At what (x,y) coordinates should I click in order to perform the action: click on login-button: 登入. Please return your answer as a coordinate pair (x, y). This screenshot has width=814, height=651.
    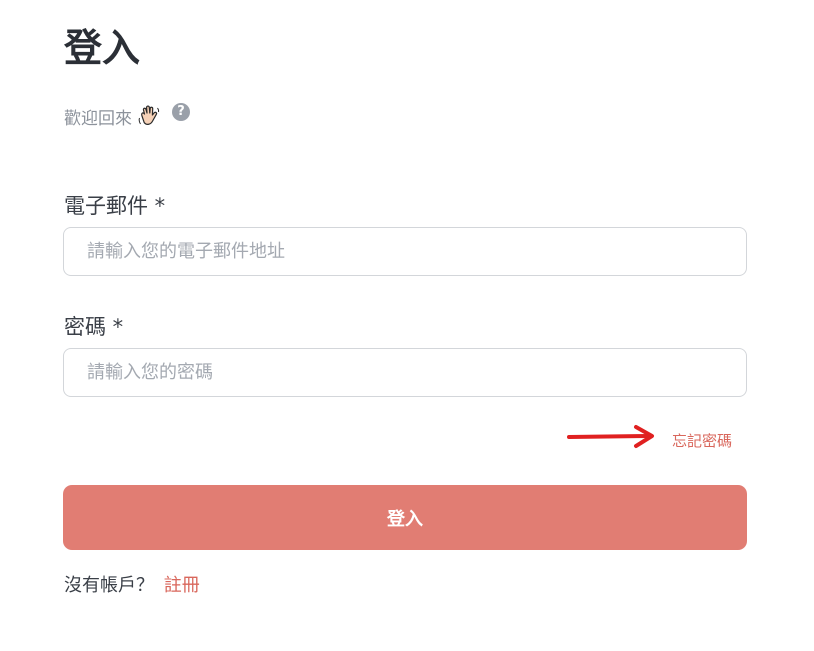
    Looking at the image, I should click on (405, 517).